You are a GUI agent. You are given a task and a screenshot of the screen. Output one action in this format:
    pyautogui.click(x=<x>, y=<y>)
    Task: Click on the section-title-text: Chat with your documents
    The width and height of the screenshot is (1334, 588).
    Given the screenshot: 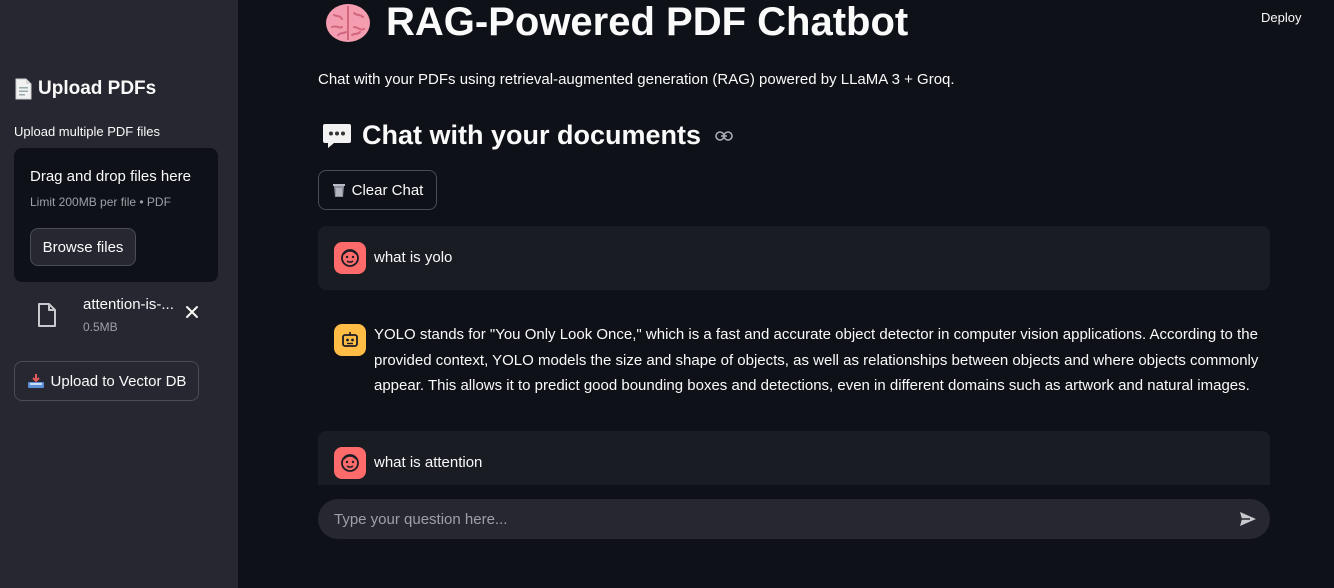 What is the action you would take?
    pyautogui.click(x=532, y=135)
    